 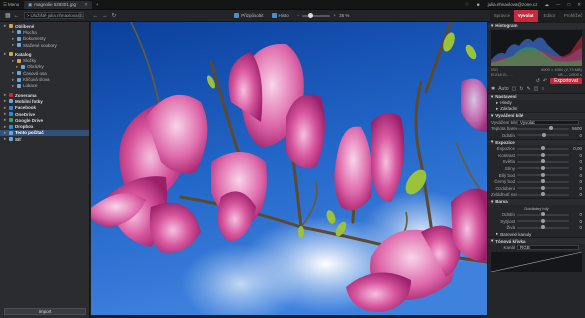 I want to click on tint-slider, so click(x=543, y=134).